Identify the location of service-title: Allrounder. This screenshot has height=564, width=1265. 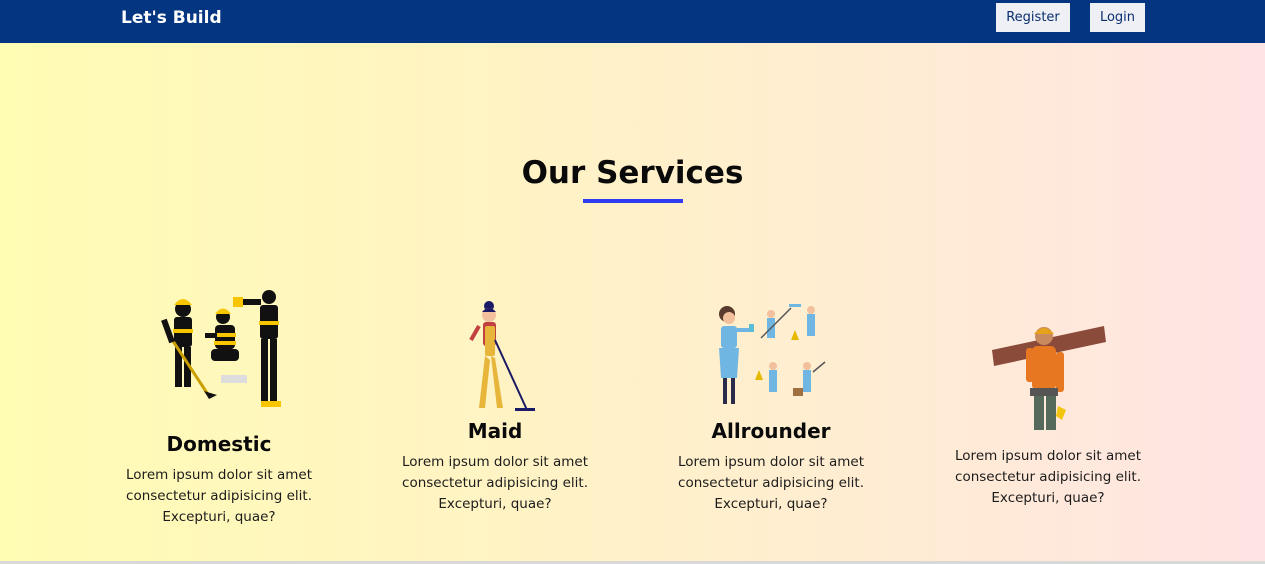
(771, 431).